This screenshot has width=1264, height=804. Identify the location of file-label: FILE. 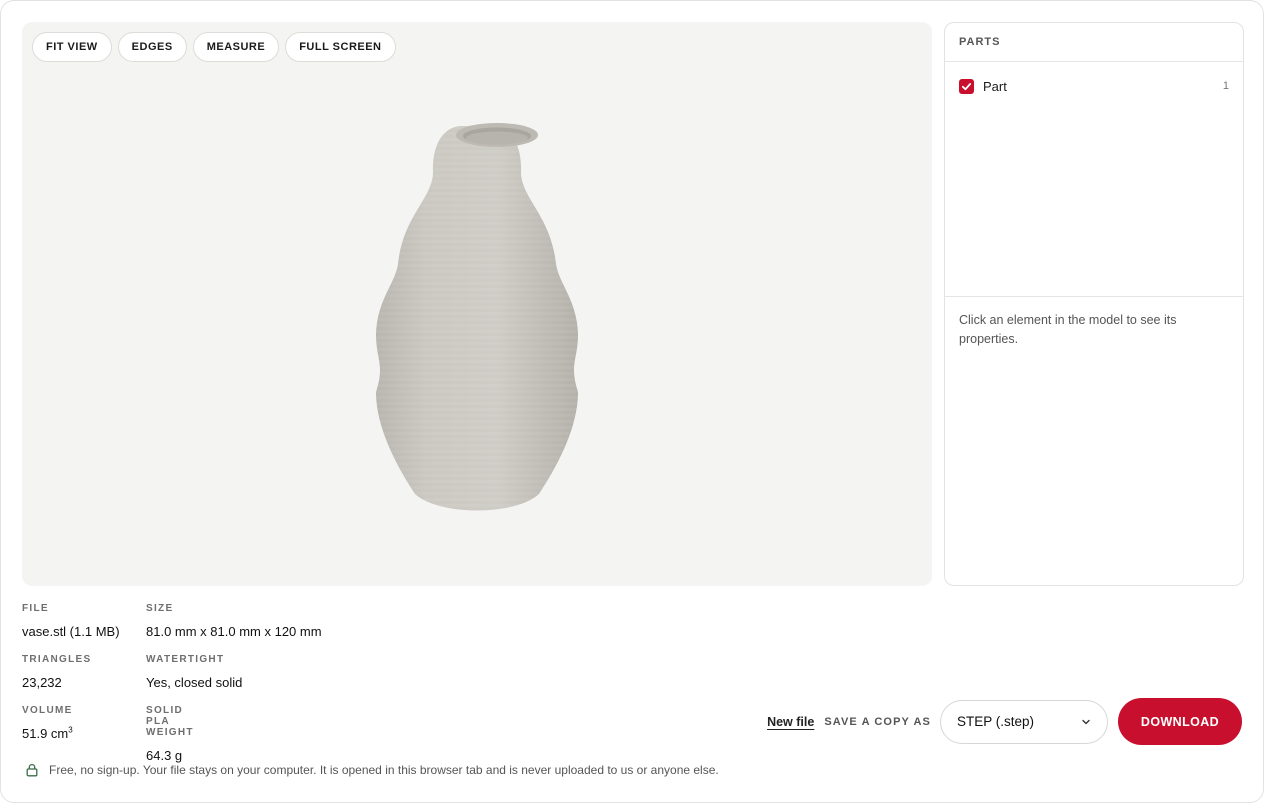
(35, 608).